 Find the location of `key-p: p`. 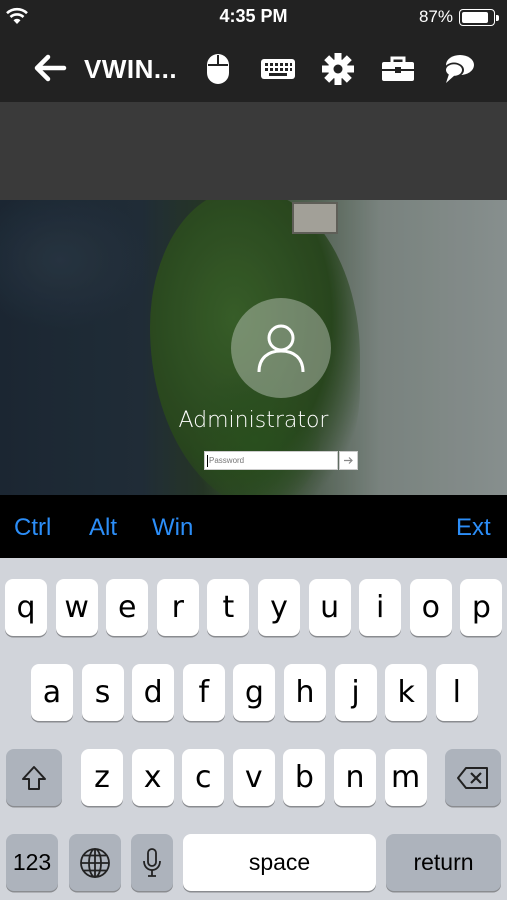

key-p: p is located at coordinates (481, 607).